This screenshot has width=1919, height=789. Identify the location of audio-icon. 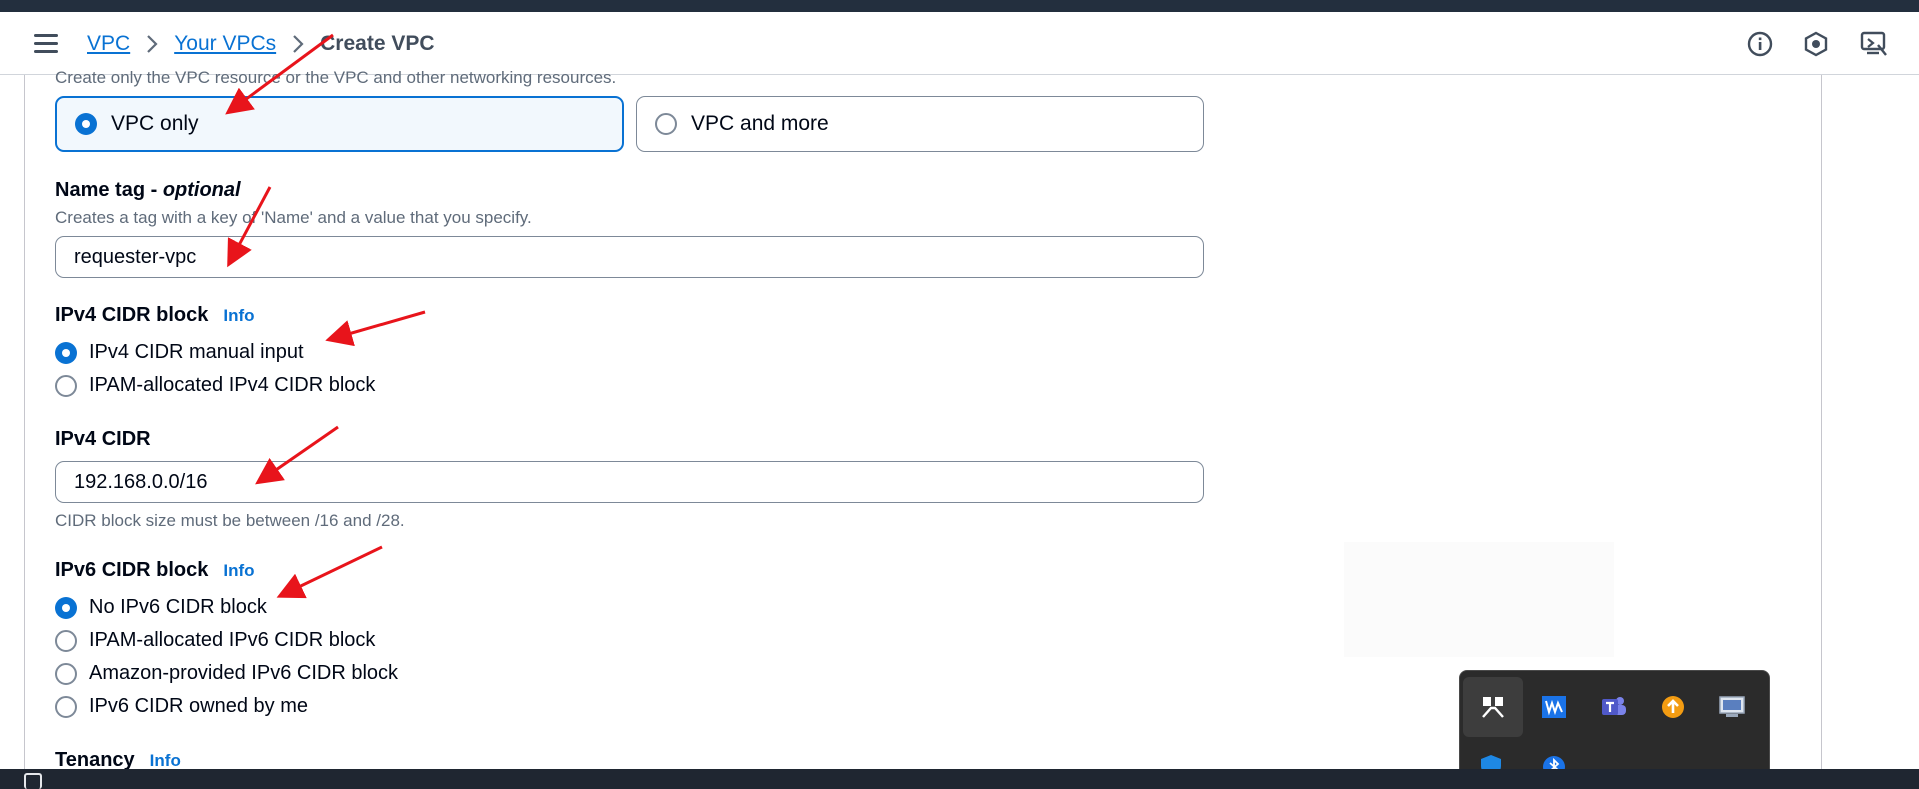
(1554, 707).